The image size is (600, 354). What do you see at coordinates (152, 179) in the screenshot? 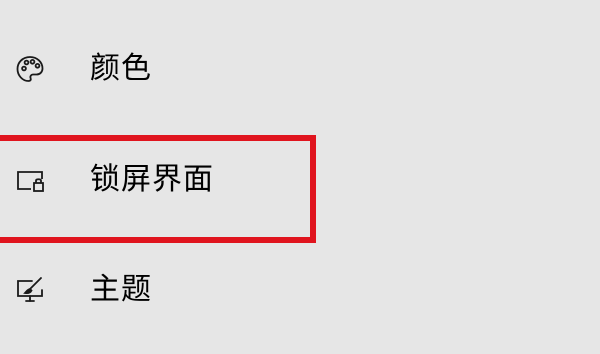
I see `nav-item-lock-screen-label: 锁屏界面` at bounding box center [152, 179].